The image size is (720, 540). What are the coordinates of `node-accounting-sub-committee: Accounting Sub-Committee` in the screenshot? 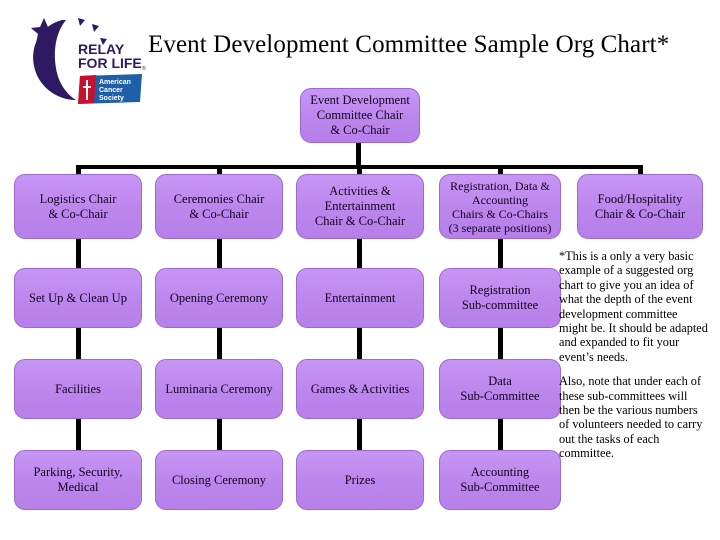 It's located at (500, 480).